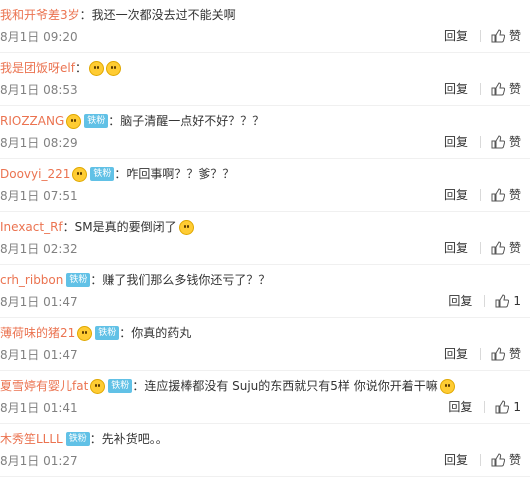  I want to click on comment-text: ：SM是真的要倒闭了, so click(119, 227).